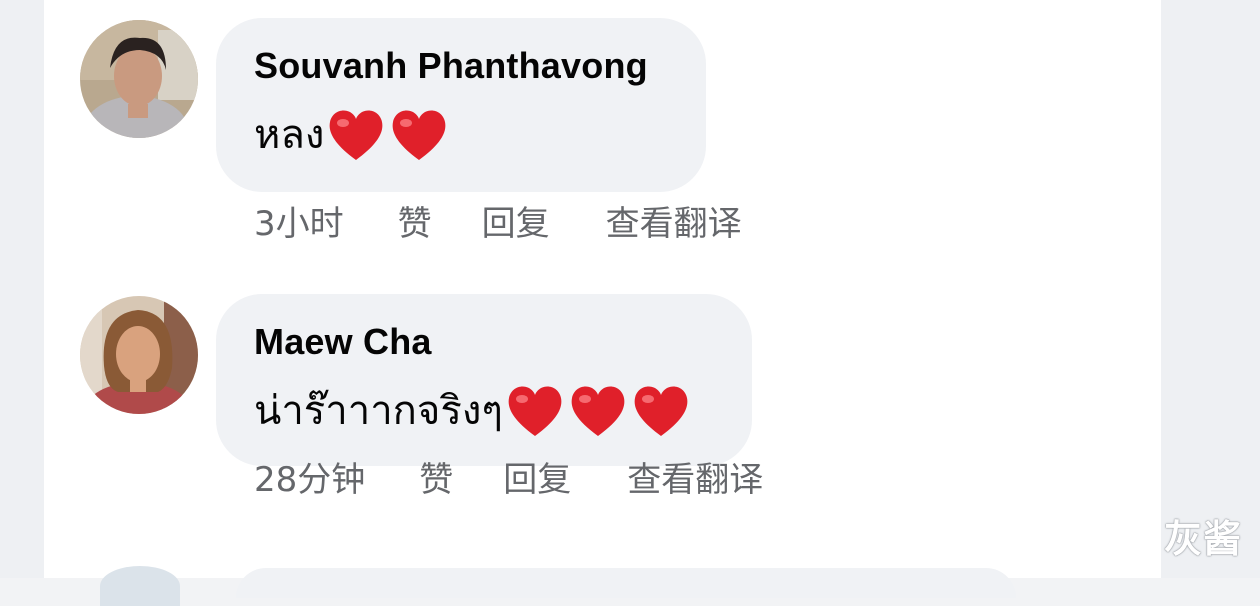  I want to click on next-comment-avatar, so click(140, 586).